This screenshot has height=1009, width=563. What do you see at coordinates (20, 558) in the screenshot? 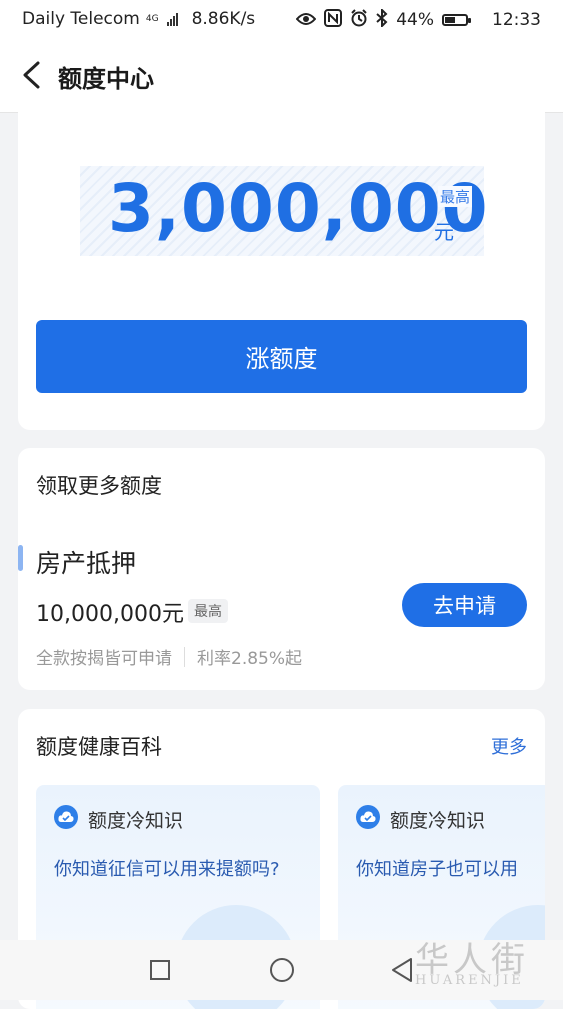
I see `product-accent-bar` at bounding box center [20, 558].